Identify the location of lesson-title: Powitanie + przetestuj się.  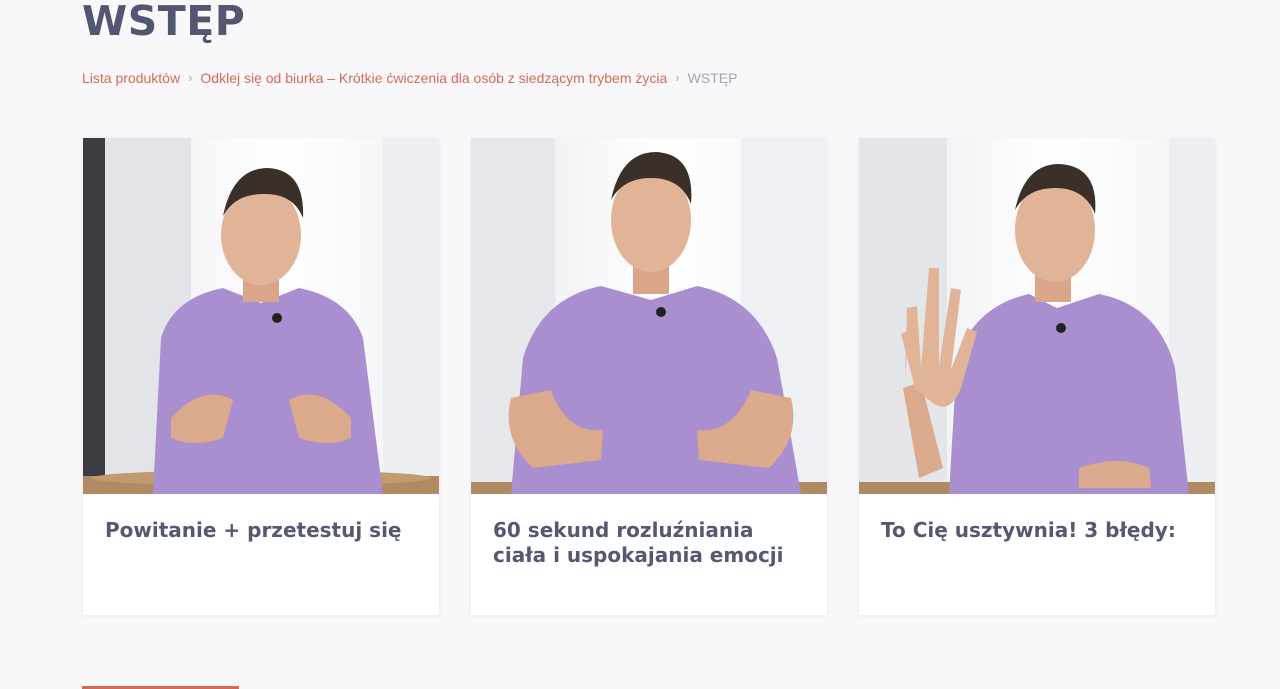
(261, 530).